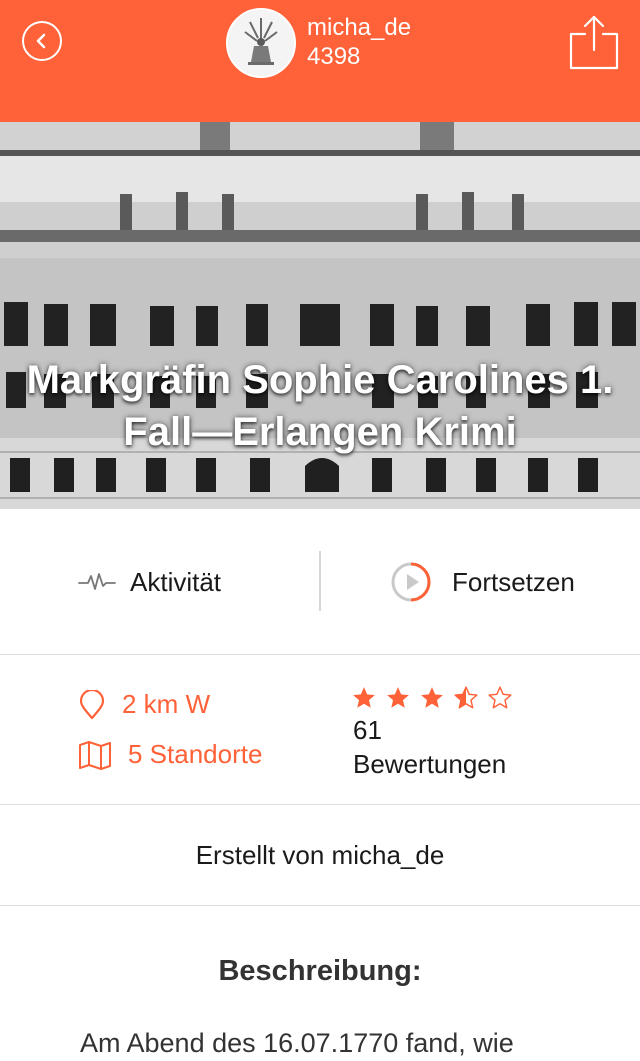 The width and height of the screenshot is (640, 1061). Describe the element at coordinates (430, 764) in the screenshot. I see `rating-label: Bewertungen` at that location.